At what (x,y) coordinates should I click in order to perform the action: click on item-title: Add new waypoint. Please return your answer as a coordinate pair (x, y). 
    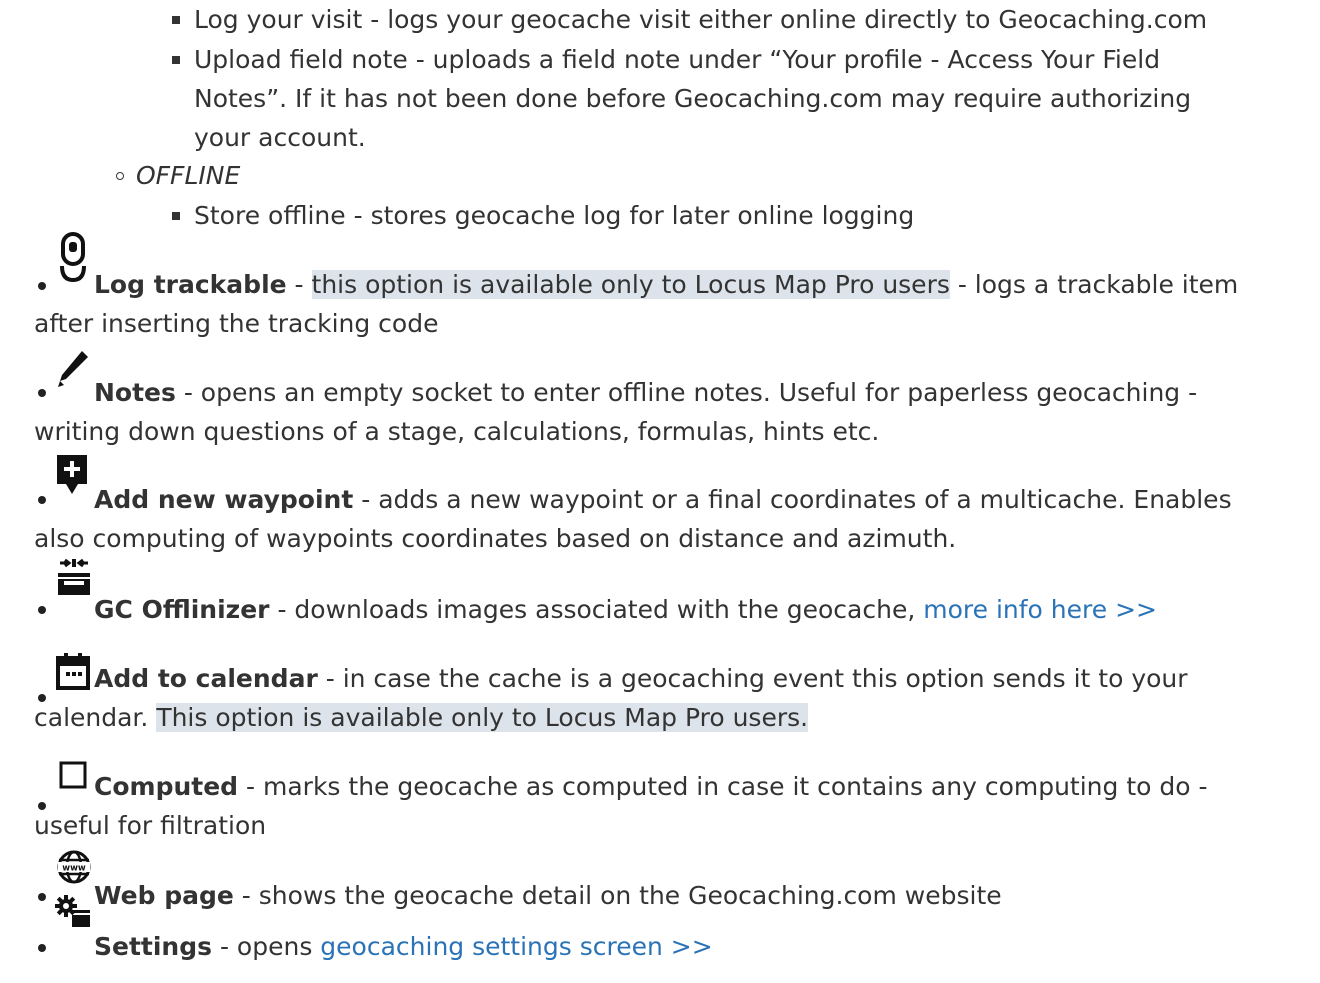
    Looking at the image, I should click on (224, 499).